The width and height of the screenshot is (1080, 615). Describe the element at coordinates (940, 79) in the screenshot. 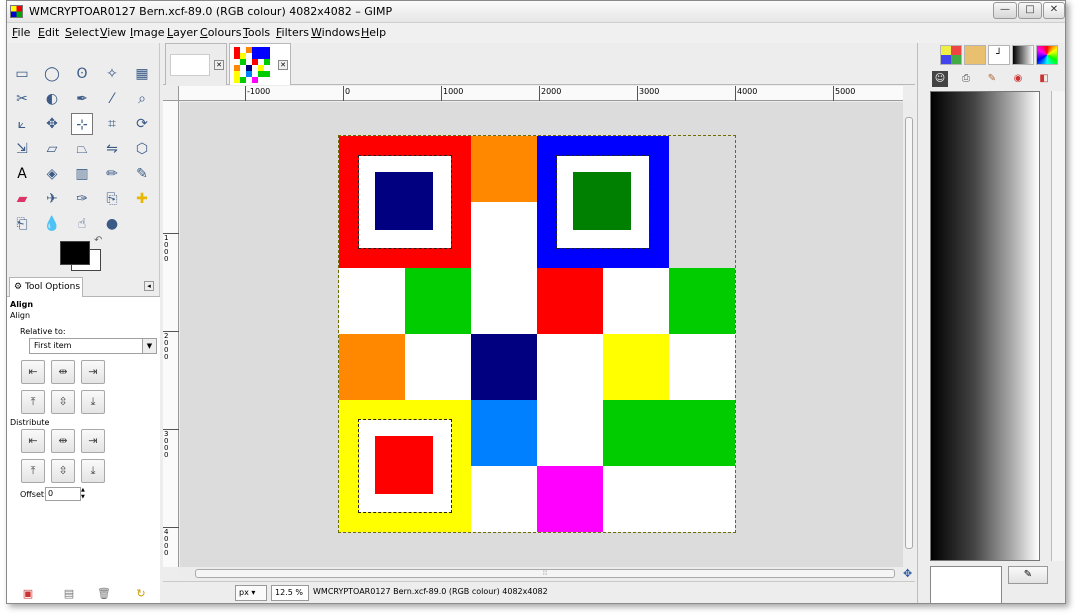

I see `gimp-icon: ☺` at that location.